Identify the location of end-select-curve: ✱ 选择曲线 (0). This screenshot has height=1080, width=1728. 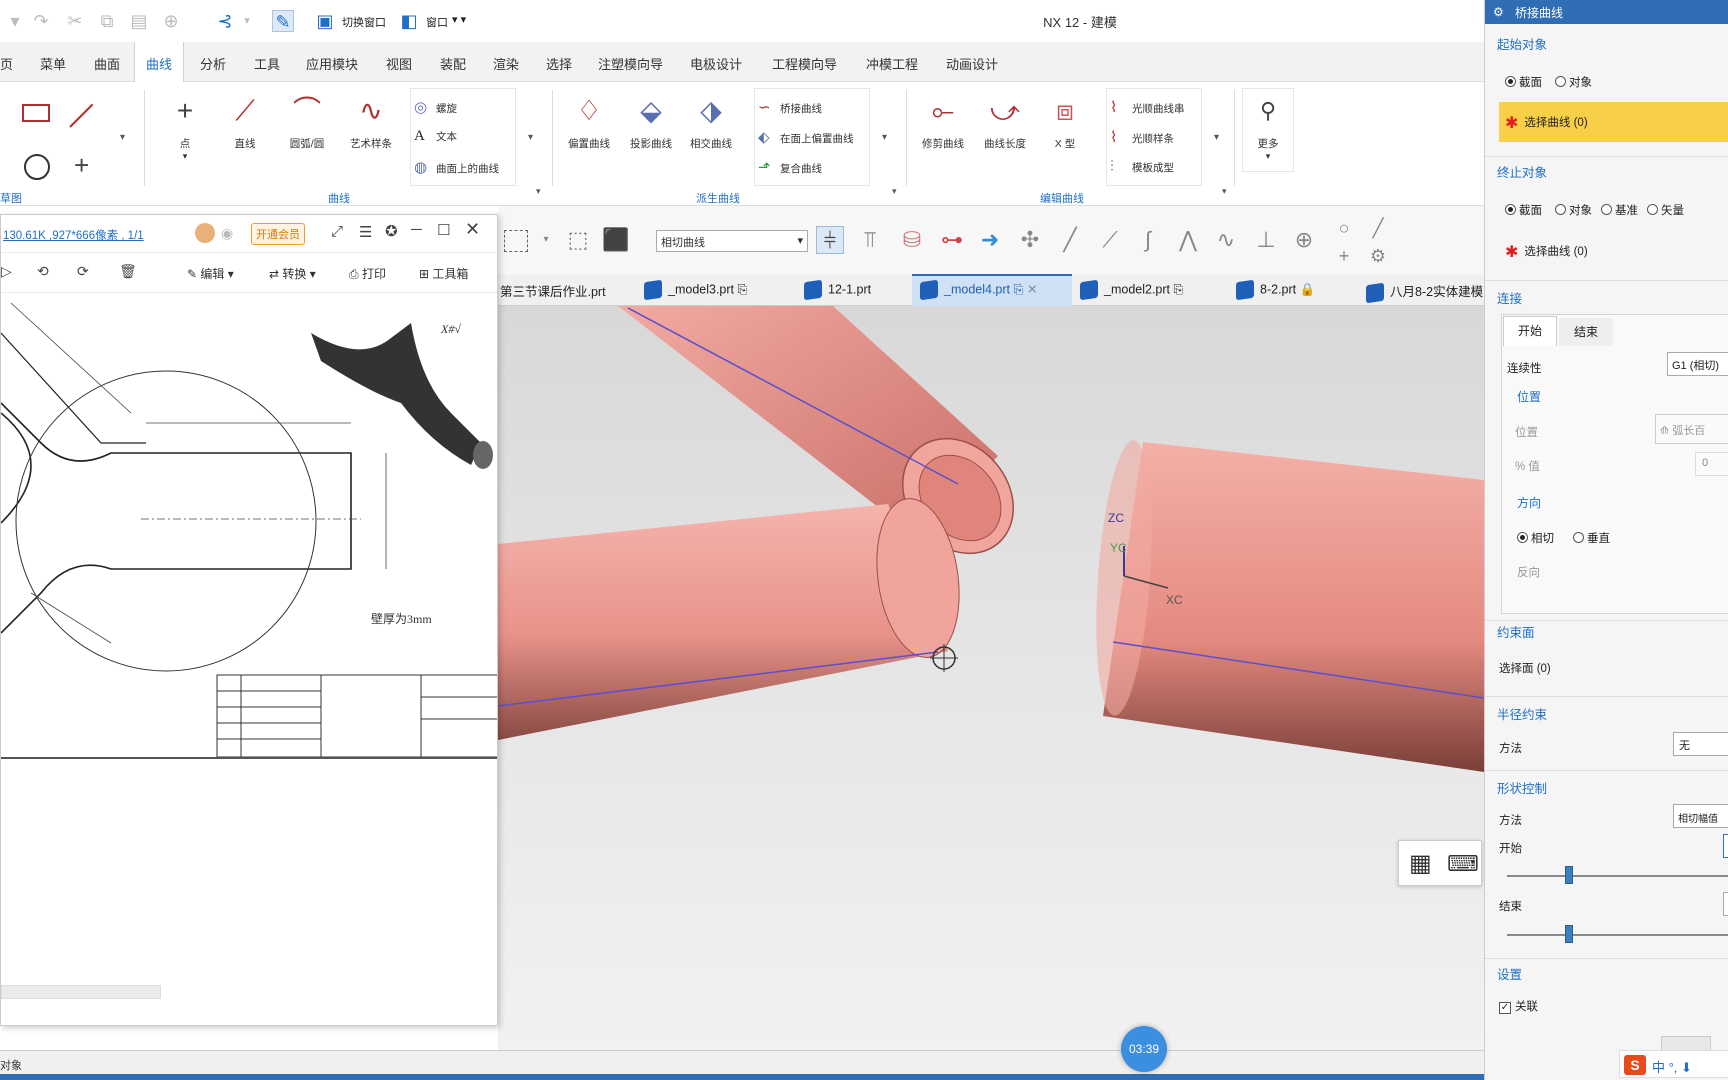
(1546, 252).